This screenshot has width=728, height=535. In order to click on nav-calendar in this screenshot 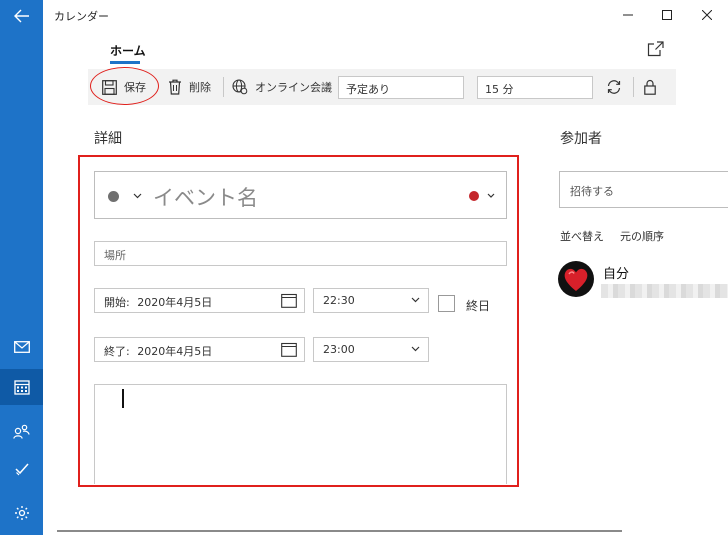, I will do `click(21, 387)`.